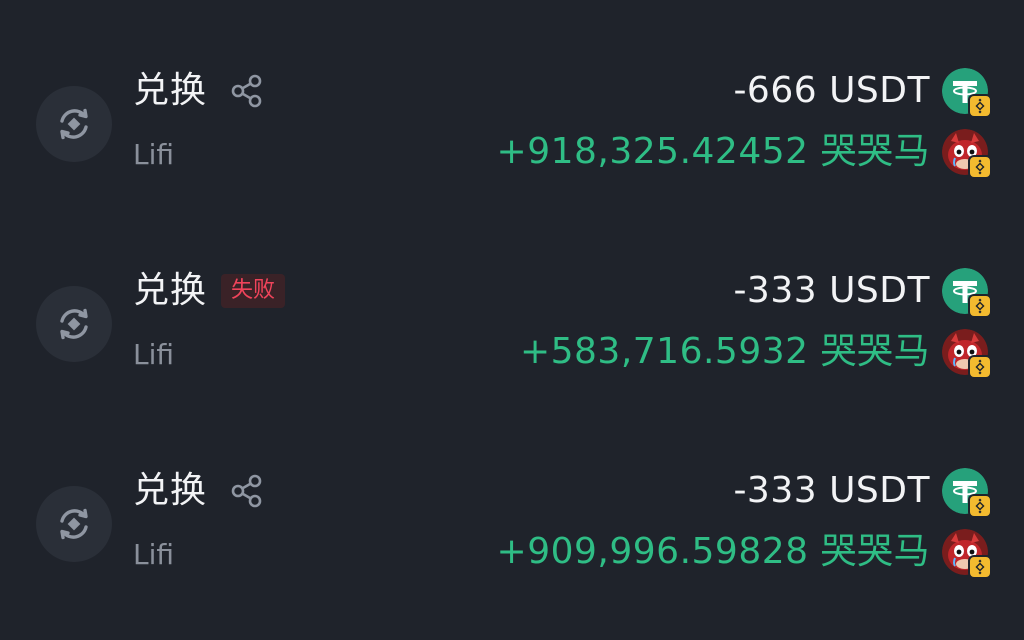 Image resolution: width=1024 pixels, height=640 pixels. What do you see at coordinates (724, 351) in the screenshot?
I see `received-amount: +583,716.5932 哭哭马` at bounding box center [724, 351].